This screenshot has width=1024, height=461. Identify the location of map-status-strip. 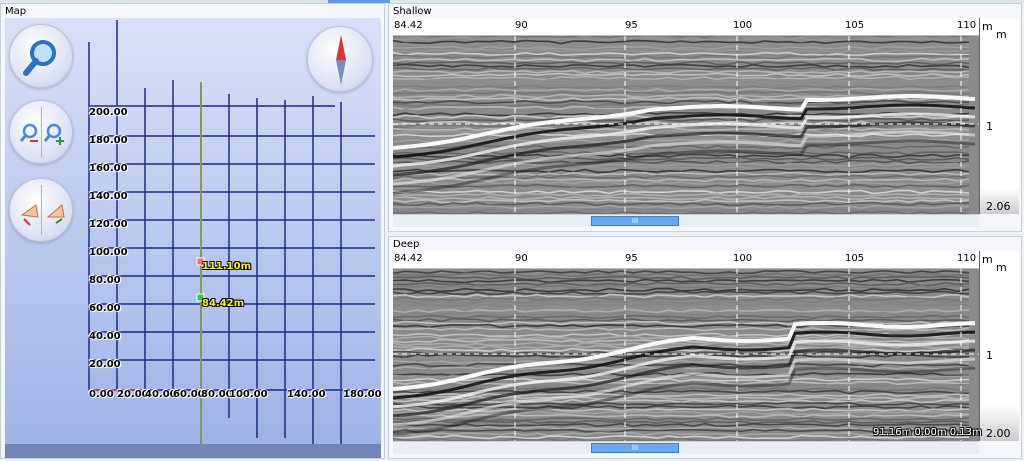
(193, 451).